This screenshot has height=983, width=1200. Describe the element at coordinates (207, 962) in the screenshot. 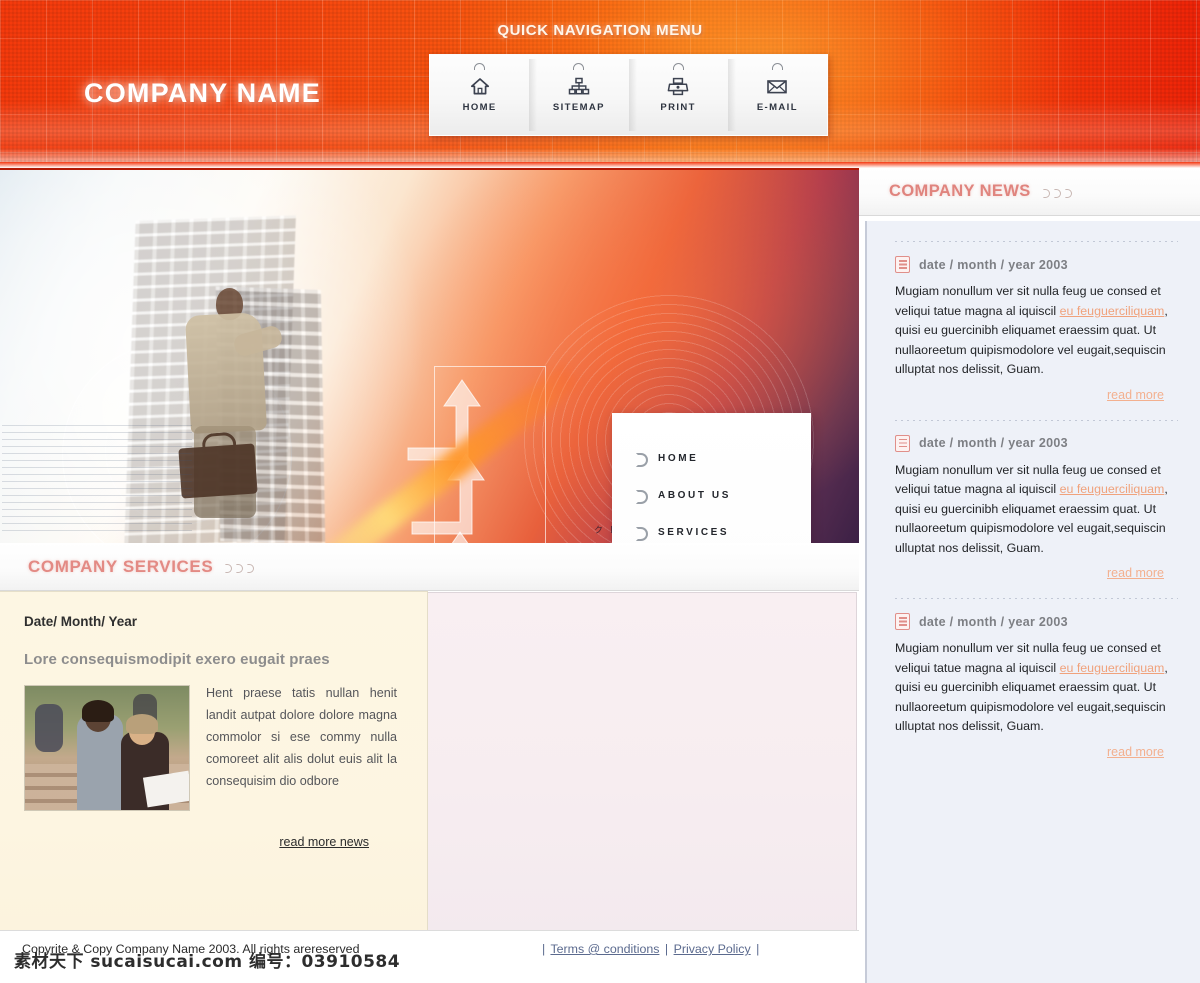

I see `stock-site-watermark: 素材天下 sucaisucai.com 编号：03910584` at that location.